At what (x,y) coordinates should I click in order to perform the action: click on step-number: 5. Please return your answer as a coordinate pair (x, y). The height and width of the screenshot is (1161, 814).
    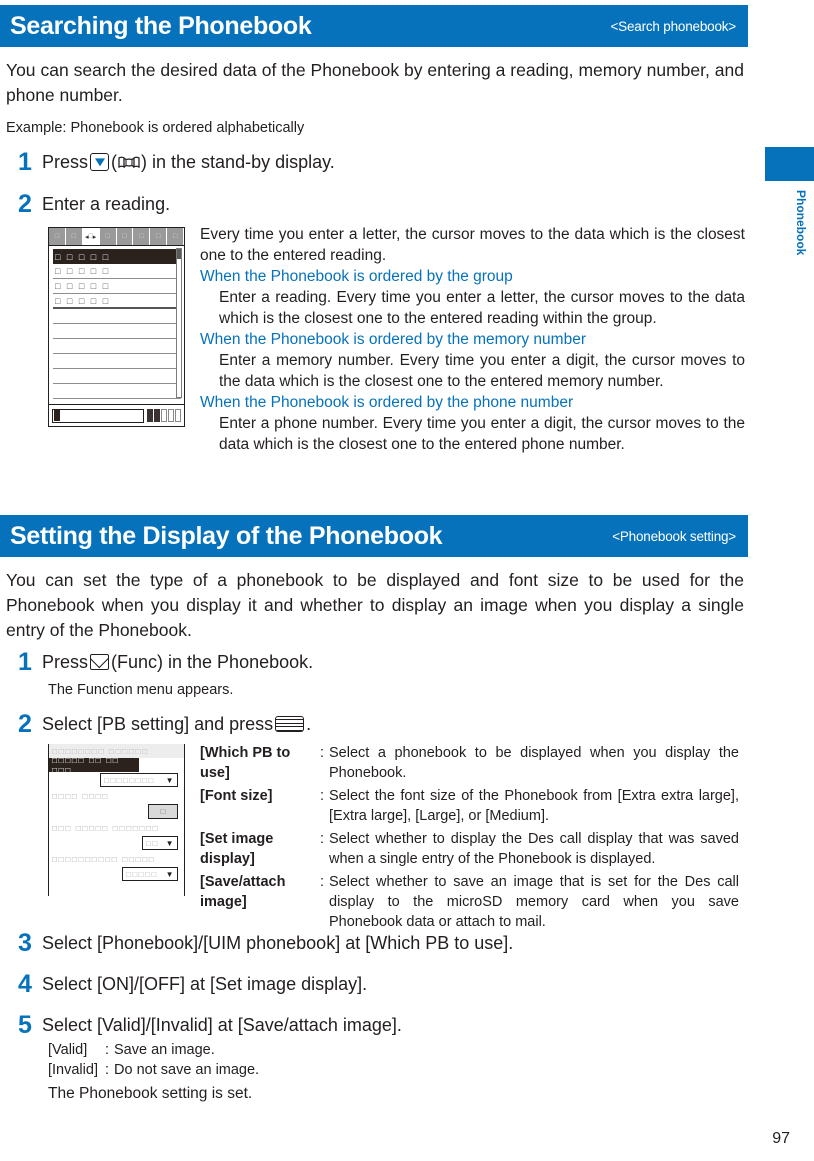
    Looking at the image, I should click on (25, 1025).